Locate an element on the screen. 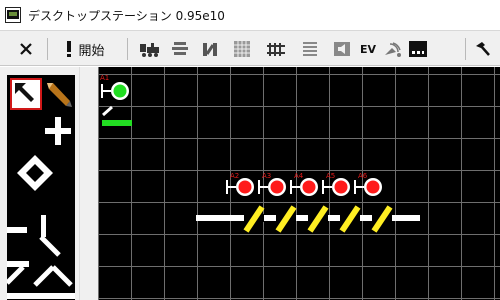  arrow-icon is located at coordinates (24, 92).